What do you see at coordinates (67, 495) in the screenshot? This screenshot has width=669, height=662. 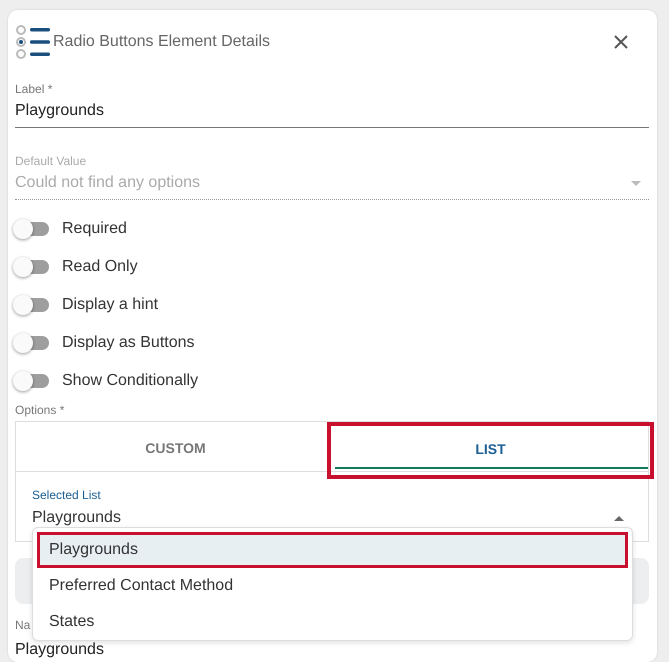 I see `field-label: Selected List` at bounding box center [67, 495].